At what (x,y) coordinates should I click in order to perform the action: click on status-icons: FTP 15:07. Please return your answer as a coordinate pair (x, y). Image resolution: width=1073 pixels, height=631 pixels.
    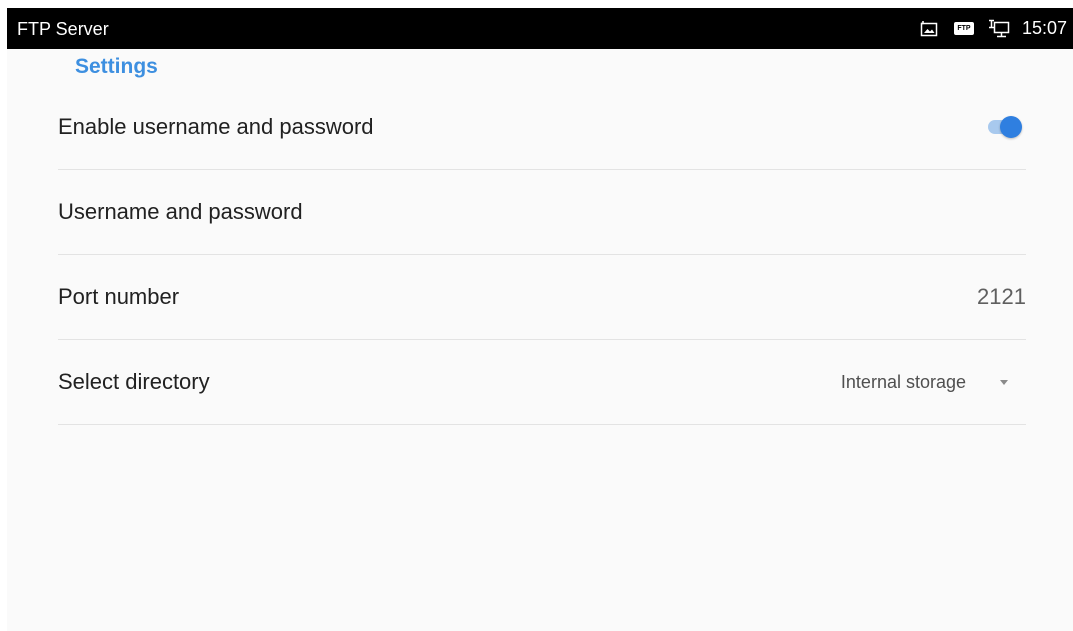
    Looking at the image, I should click on (986, 28).